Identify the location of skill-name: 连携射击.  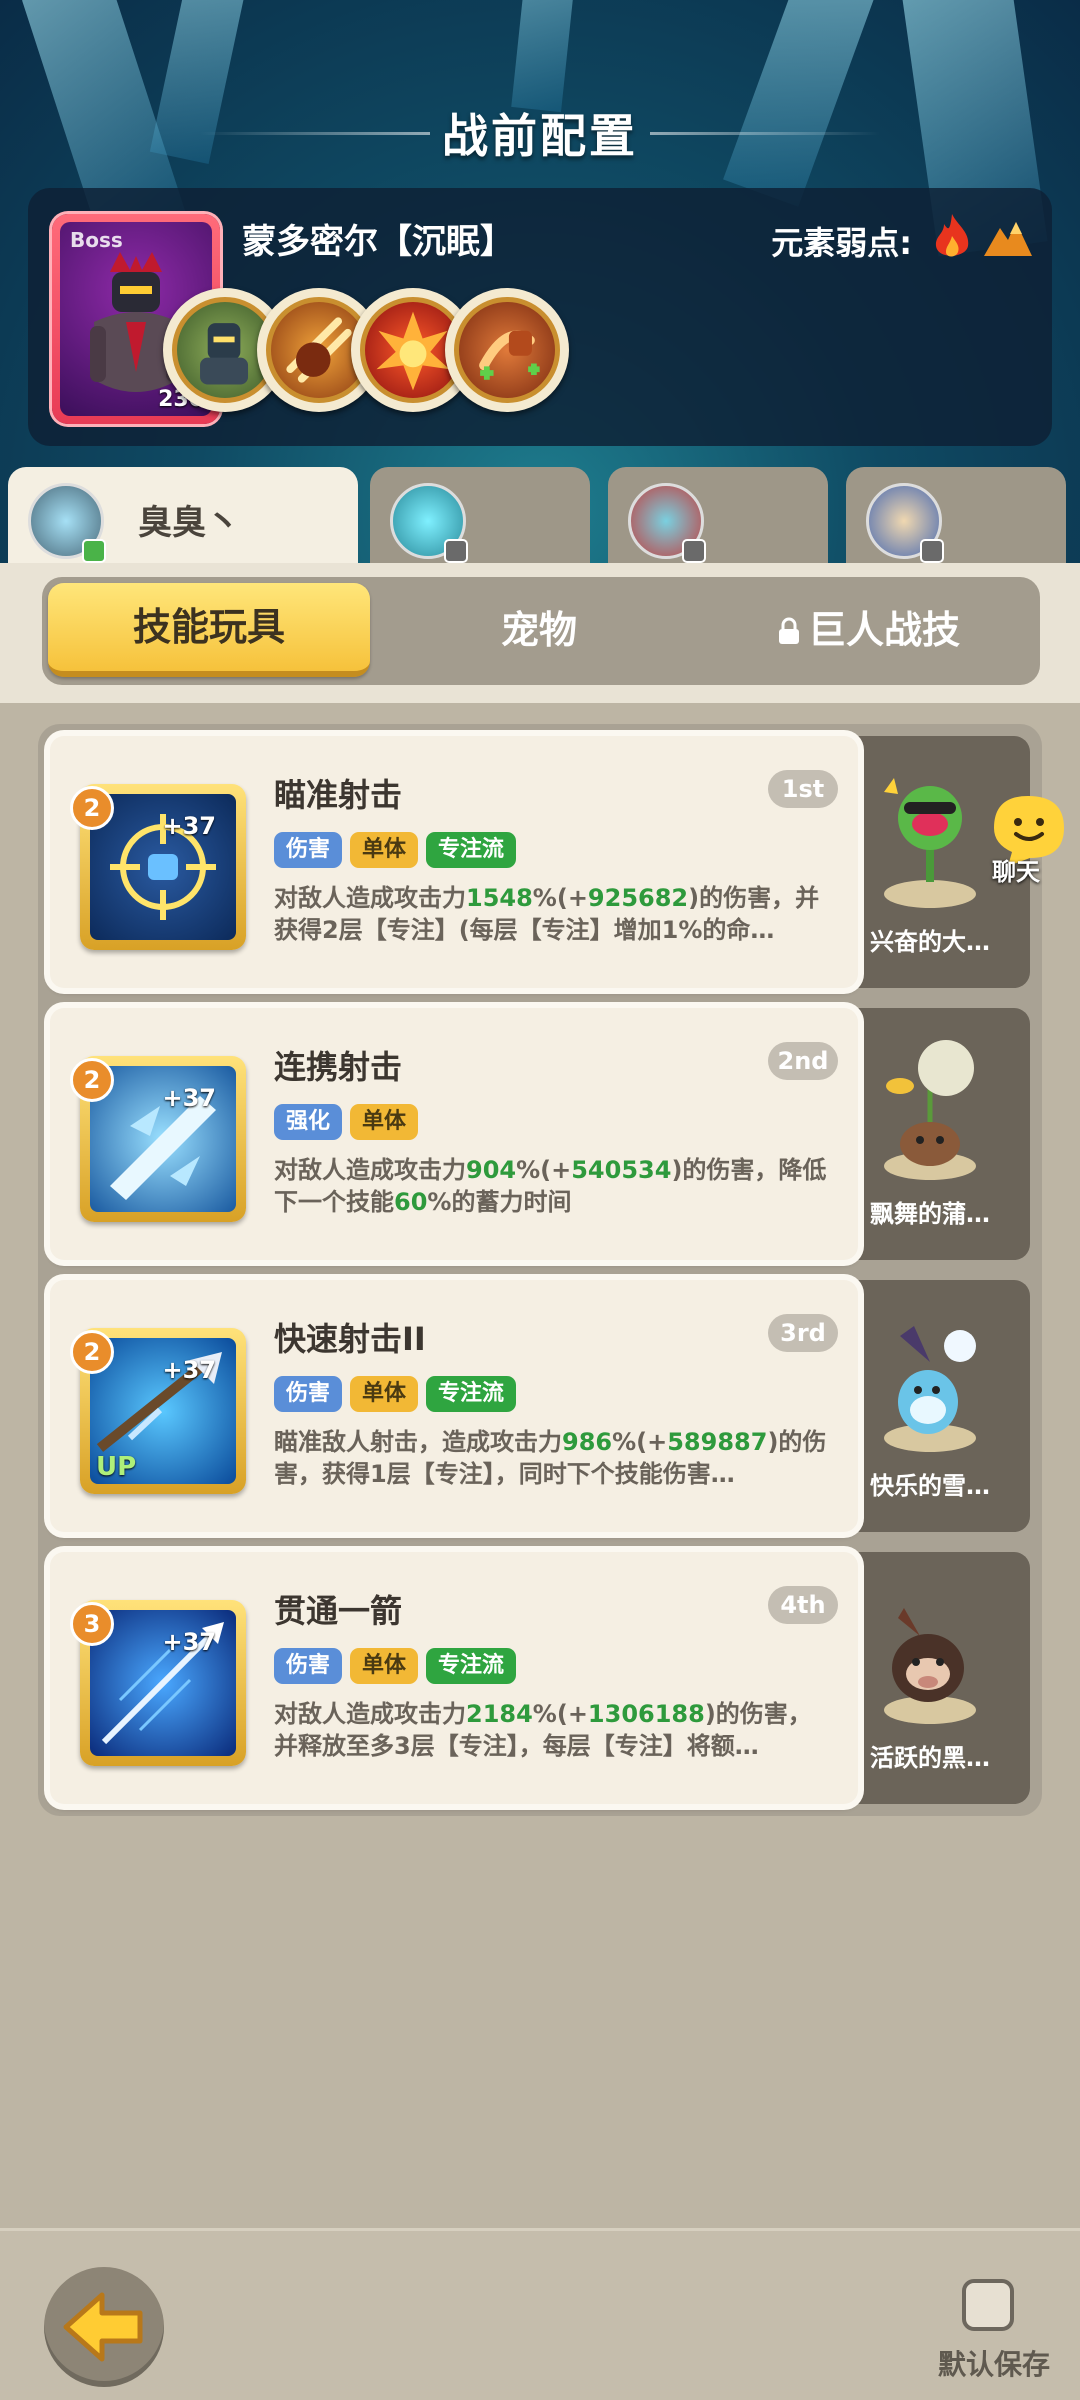
(338, 1067).